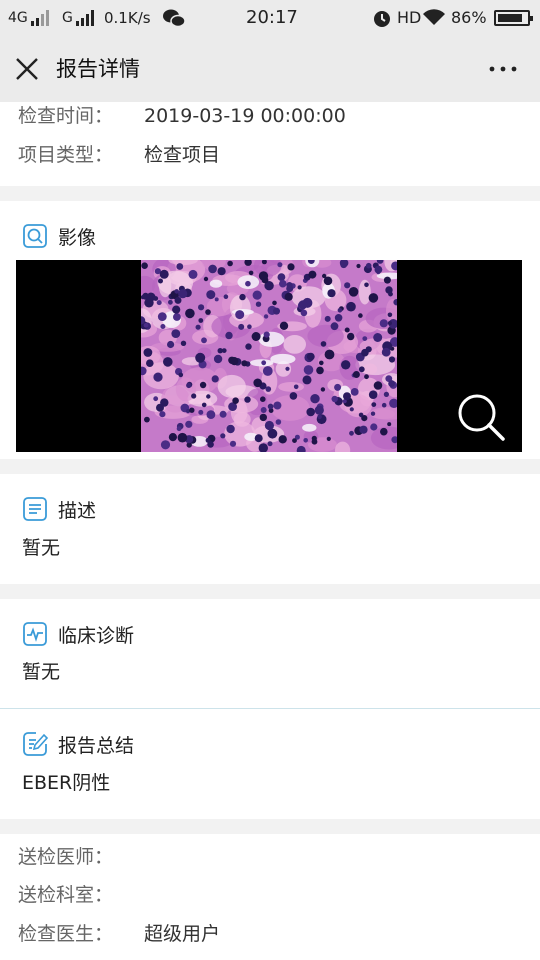  What do you see at coordinates (270, 529) in the screenshot?
I see `description-section: 描述 暂无` at bounding box center [270, 529].